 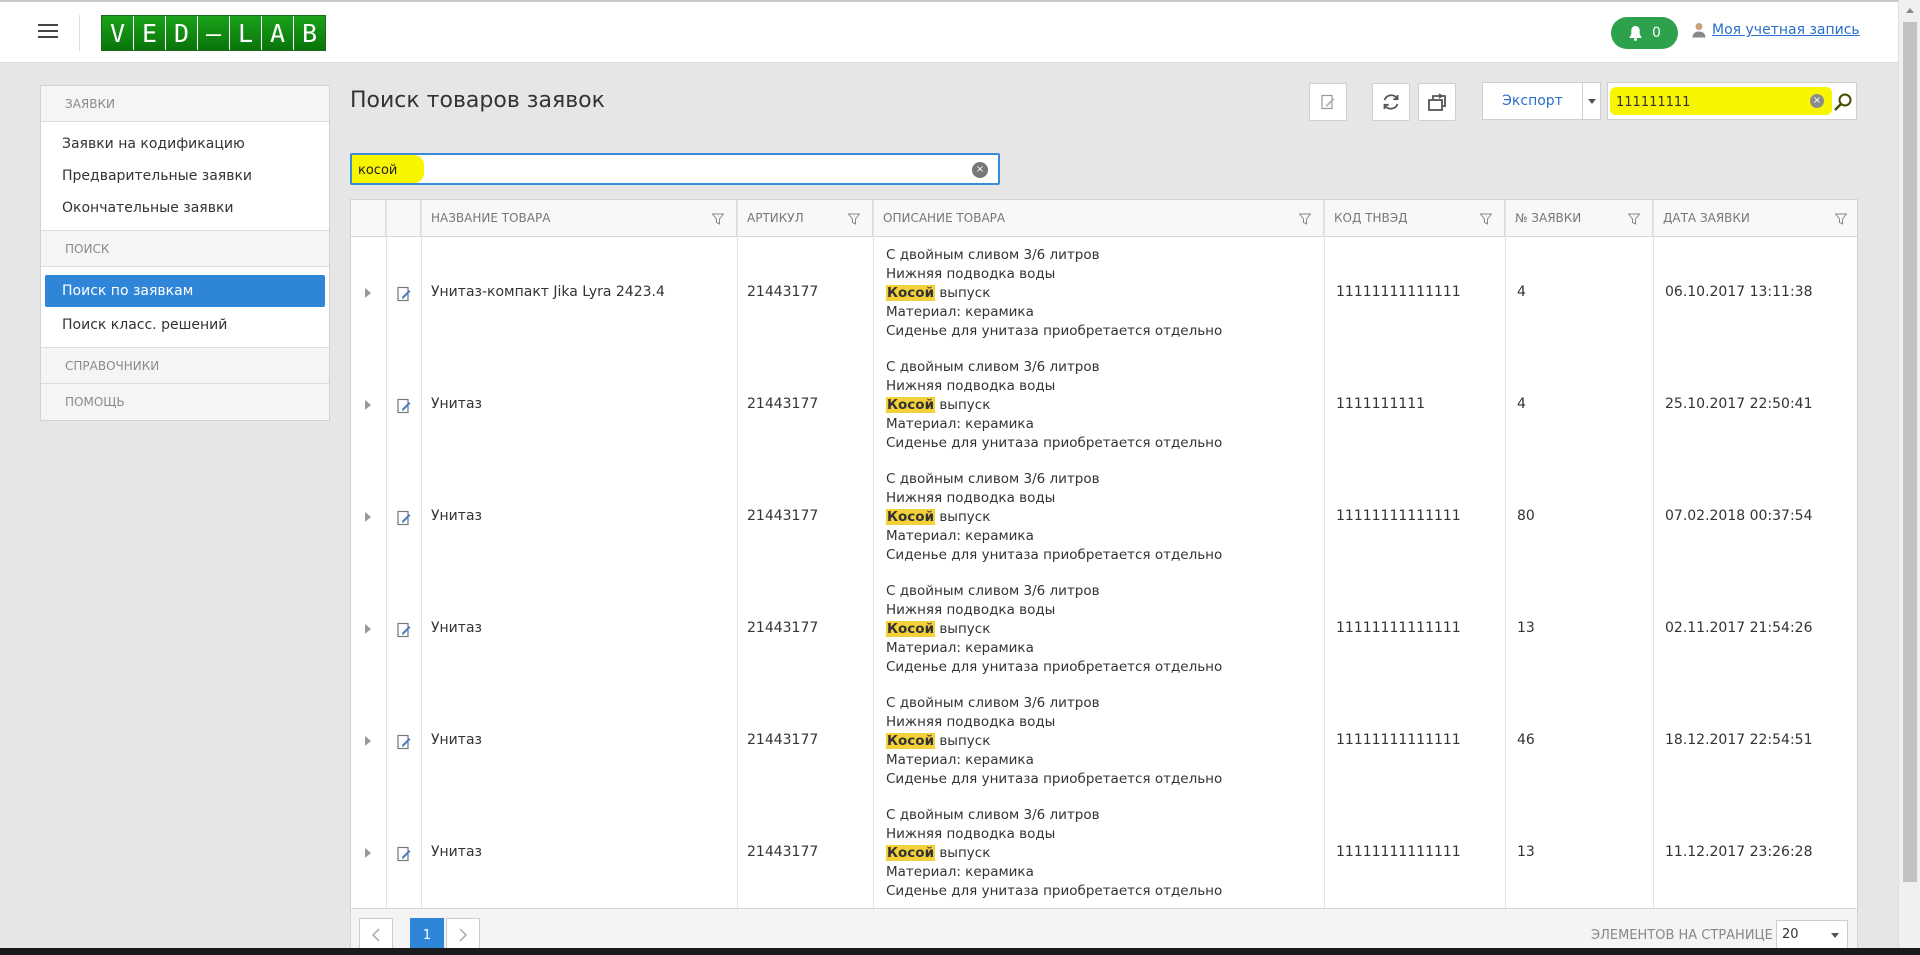 What do you see at coordinates (1817, 101) in the screenshot?
I see `clear-search-icon: ×` at bounding box center [1817, 101].